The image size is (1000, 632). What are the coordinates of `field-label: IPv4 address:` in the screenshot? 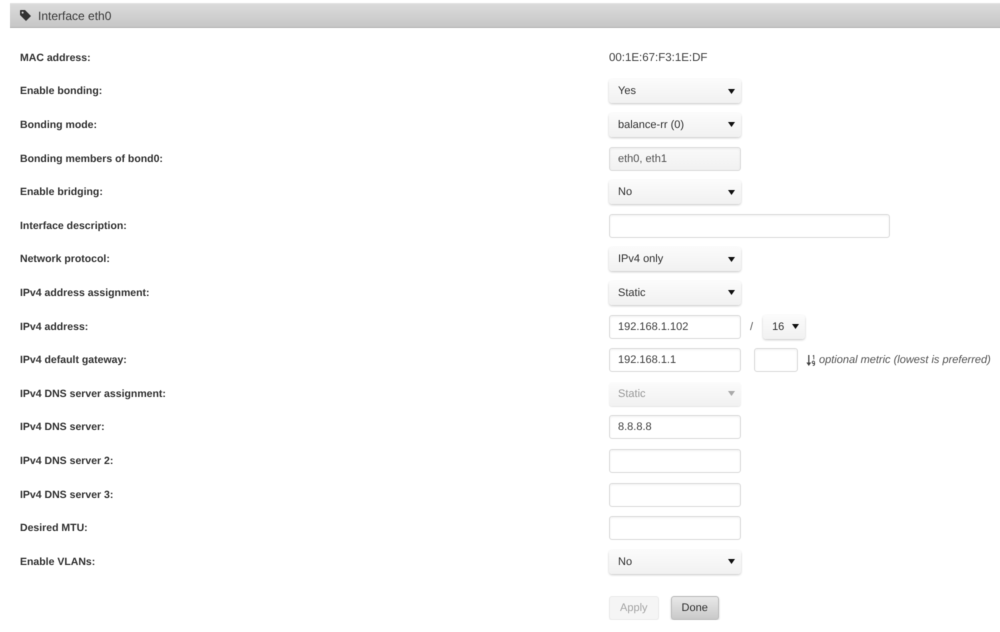 It's located at (54, 326).